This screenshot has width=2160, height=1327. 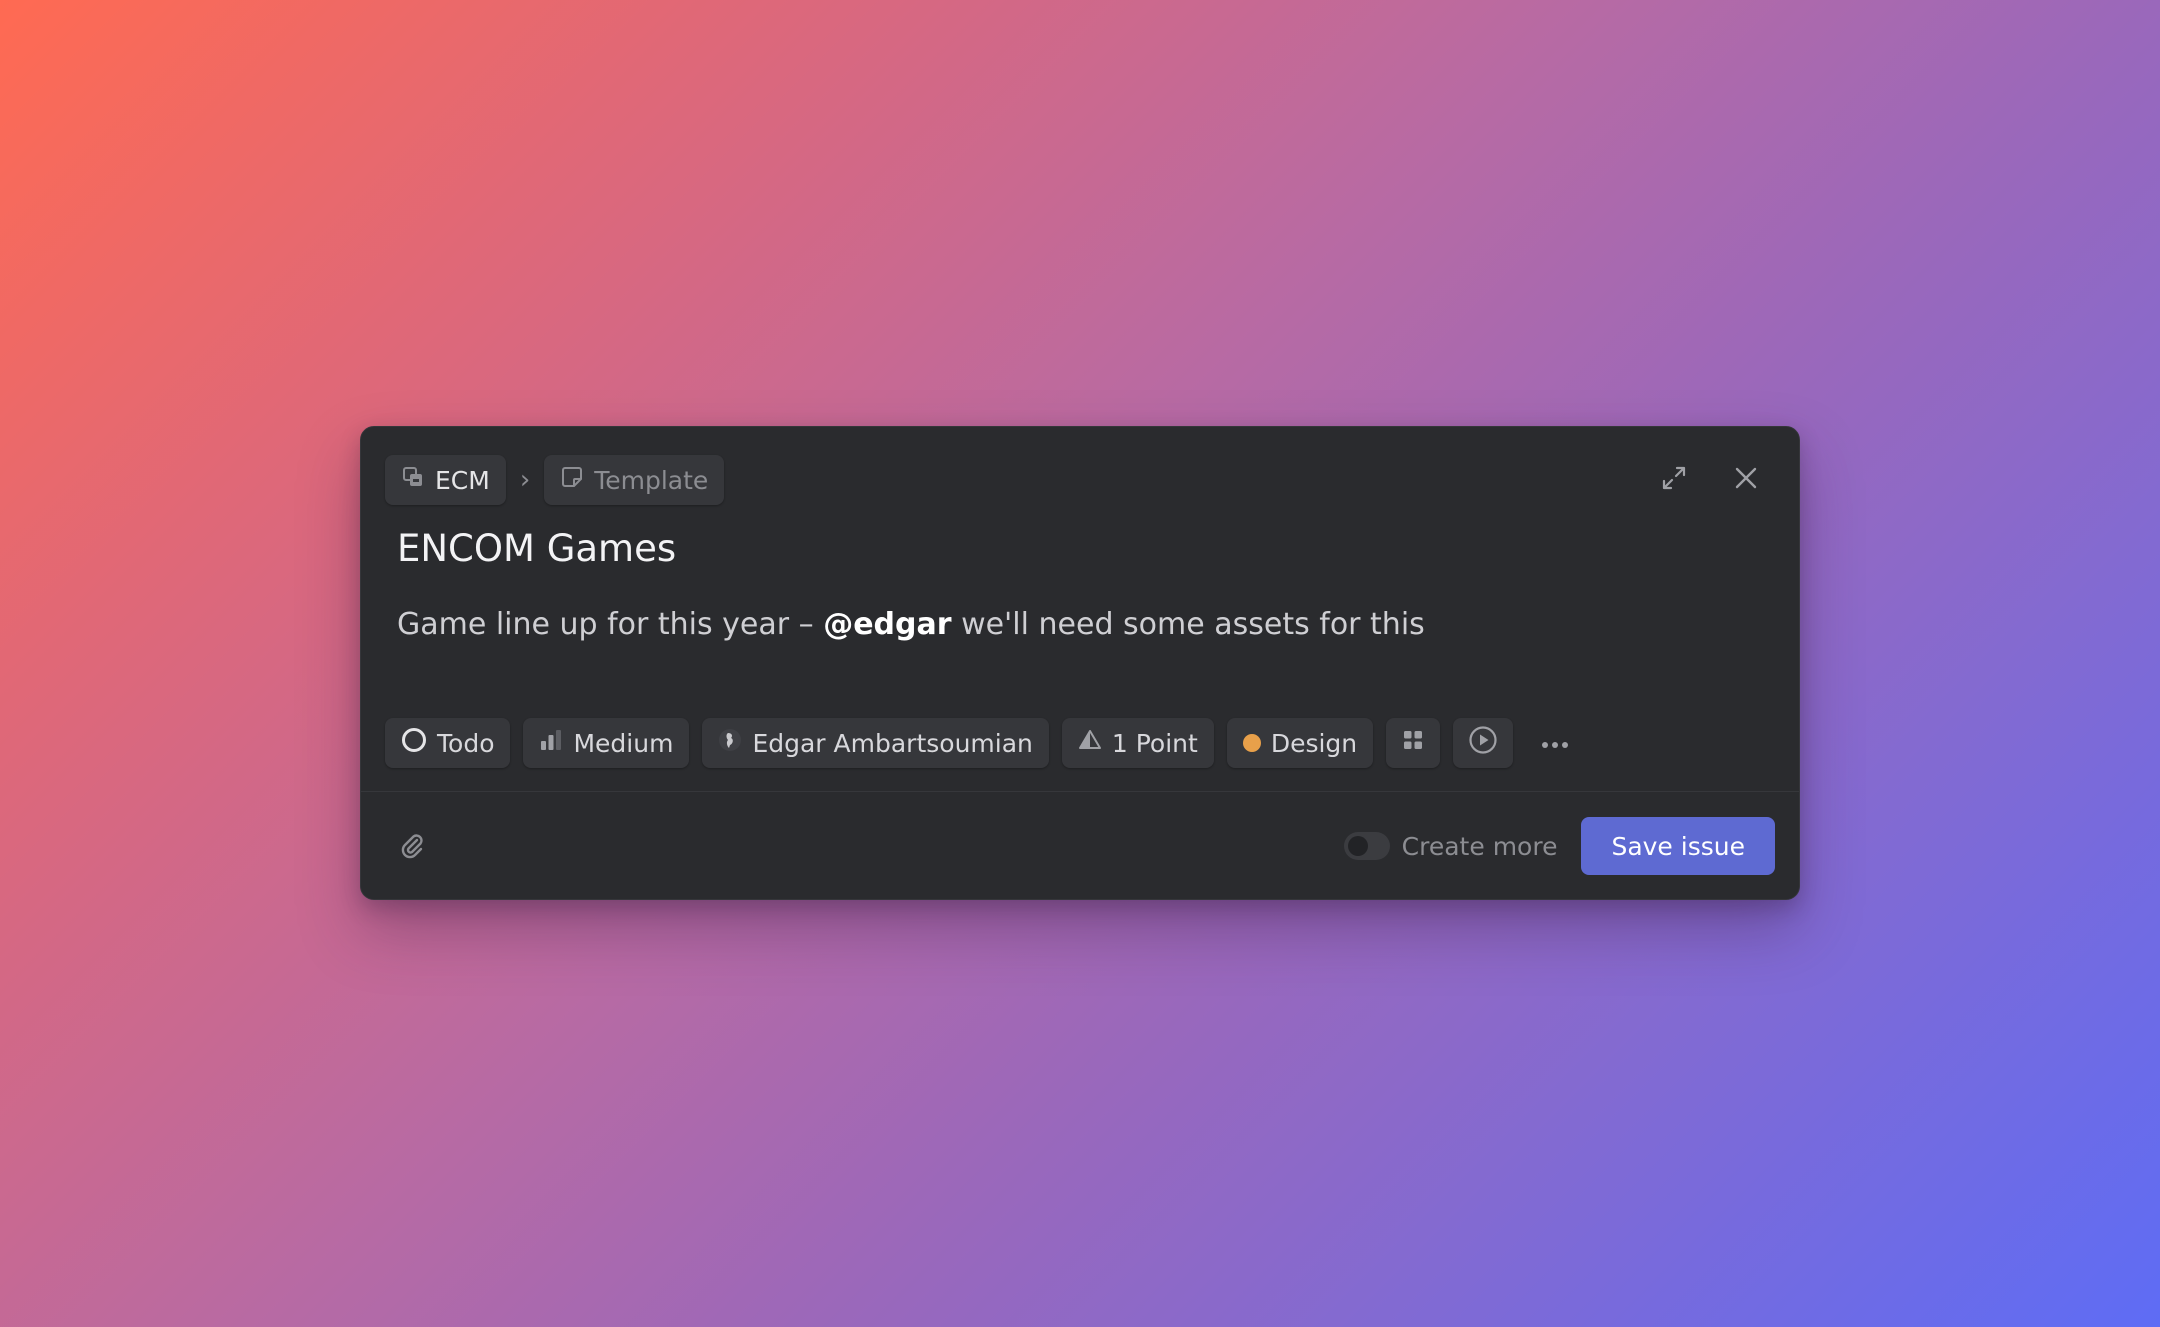 What do you see at coordinates (413, 480) in the screenshot?
I see `team-icon` at bounding box center [413, 480].